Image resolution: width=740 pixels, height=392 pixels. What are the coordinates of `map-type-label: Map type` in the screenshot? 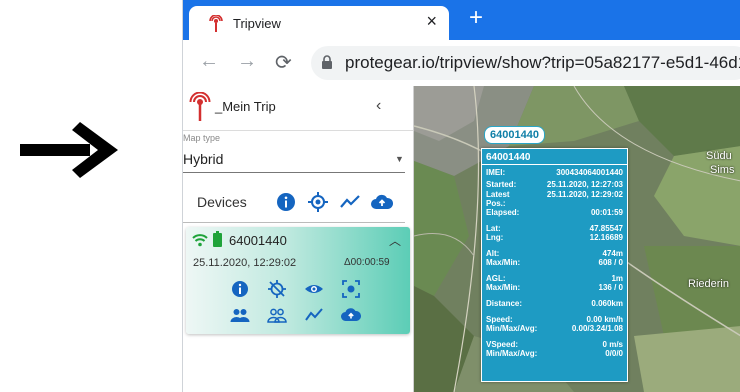 It's located at (202, 138).